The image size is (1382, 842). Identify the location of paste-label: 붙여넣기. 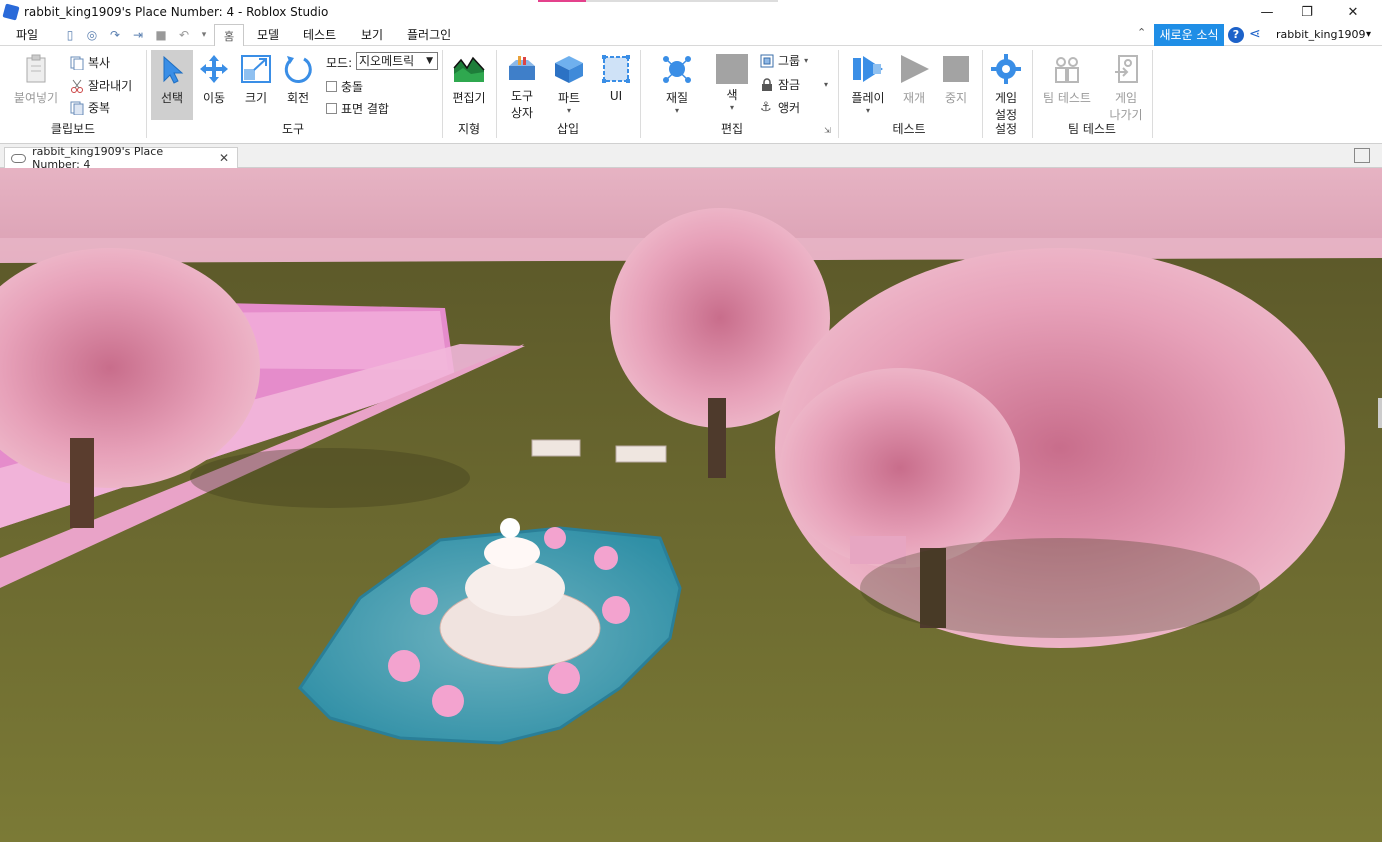
(36, 98).